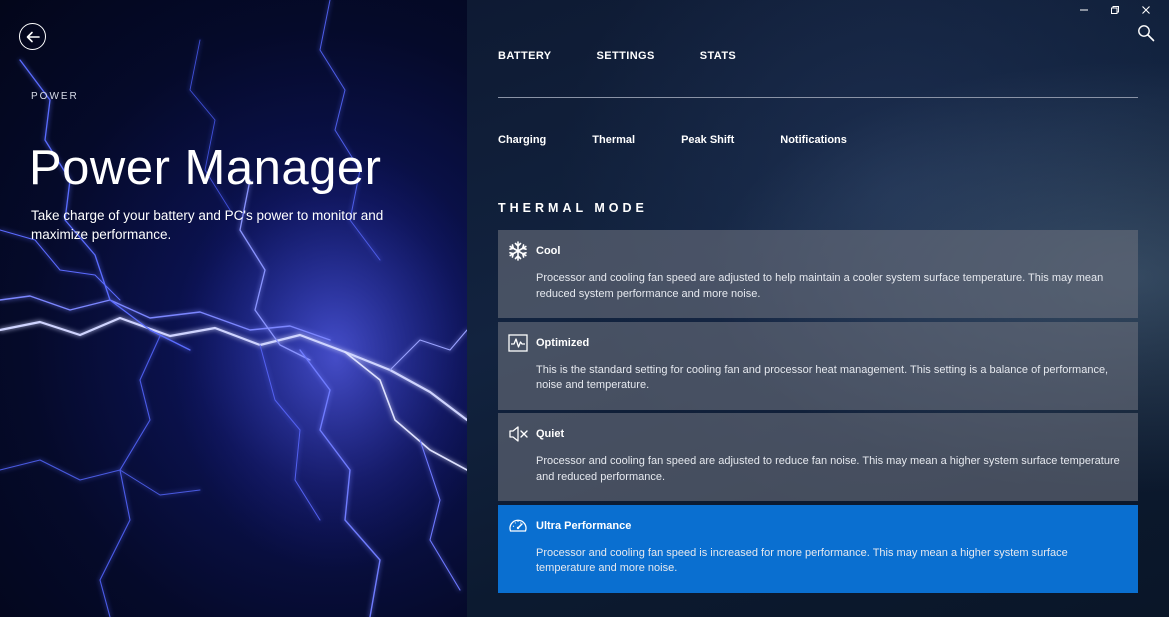 This screenshot has width=1169, height=617. What do you see at coordinates (573, 208) in the screenshot?
I see `section-title: THERMAL MODE` at bounding box center [573, 208].